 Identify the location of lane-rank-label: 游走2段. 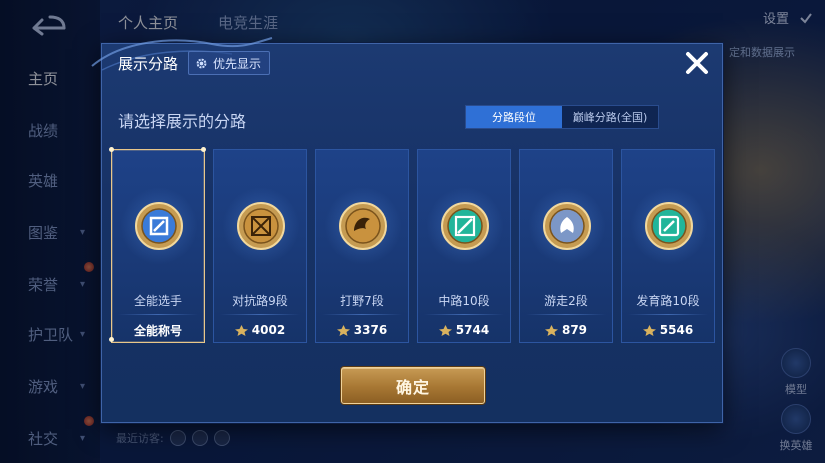
(566, 301).